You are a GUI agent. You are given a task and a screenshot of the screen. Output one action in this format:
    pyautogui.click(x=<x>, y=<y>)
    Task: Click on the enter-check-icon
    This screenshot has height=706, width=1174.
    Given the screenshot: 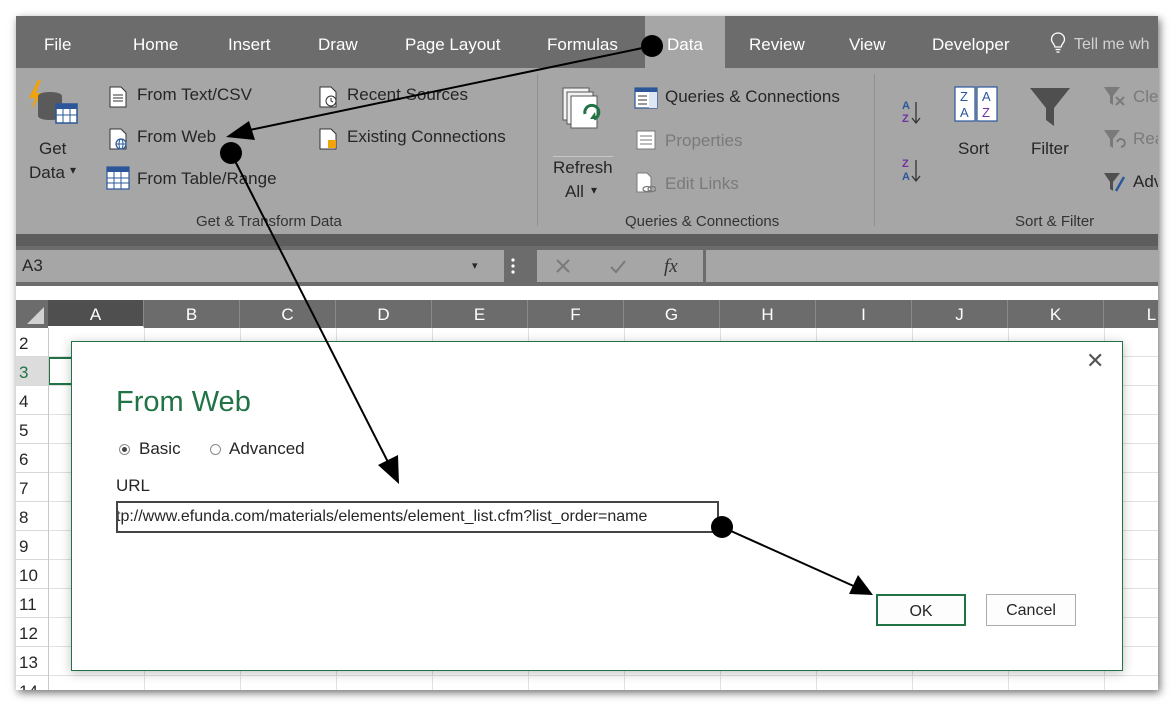 What is the action you would take?
    pyautogui.click(x=618, y=266)
    